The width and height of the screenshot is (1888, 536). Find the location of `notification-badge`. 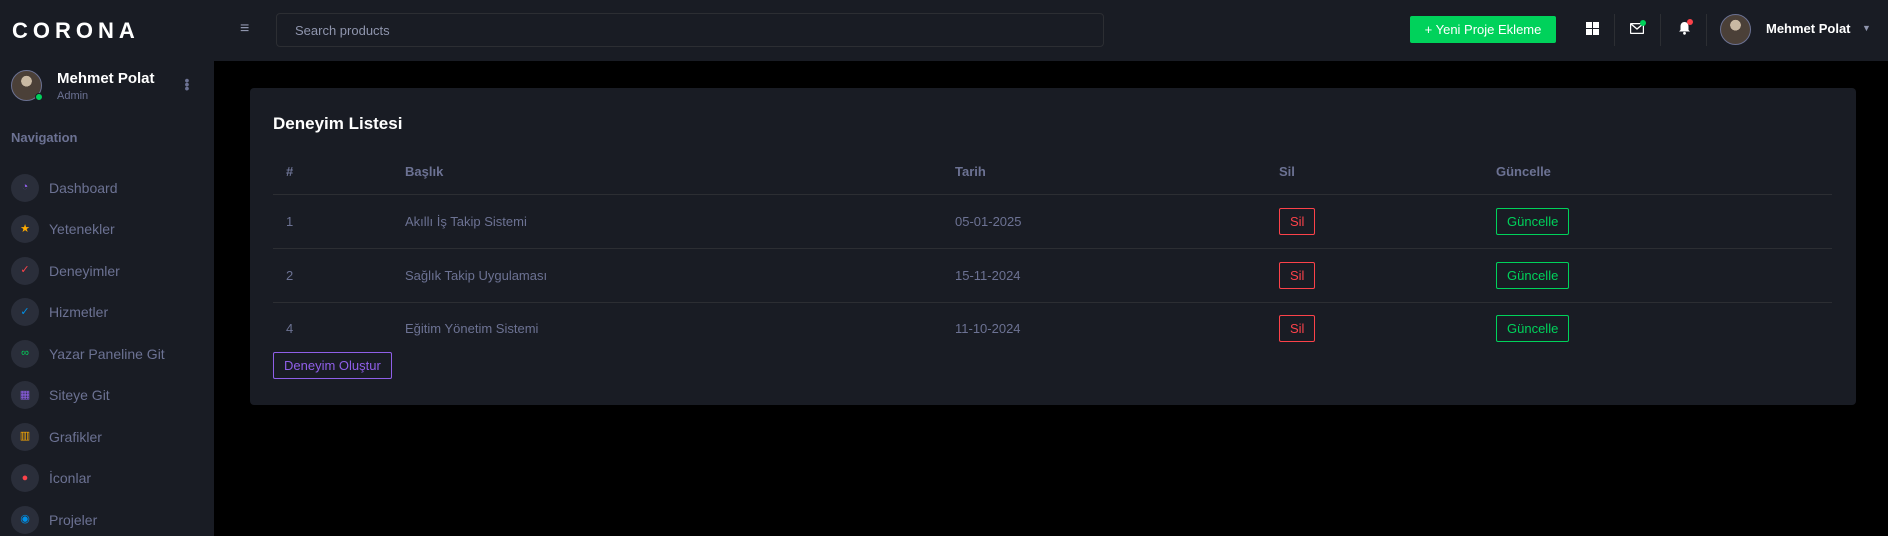

notification-badge is located at coordinates (1690, 22).